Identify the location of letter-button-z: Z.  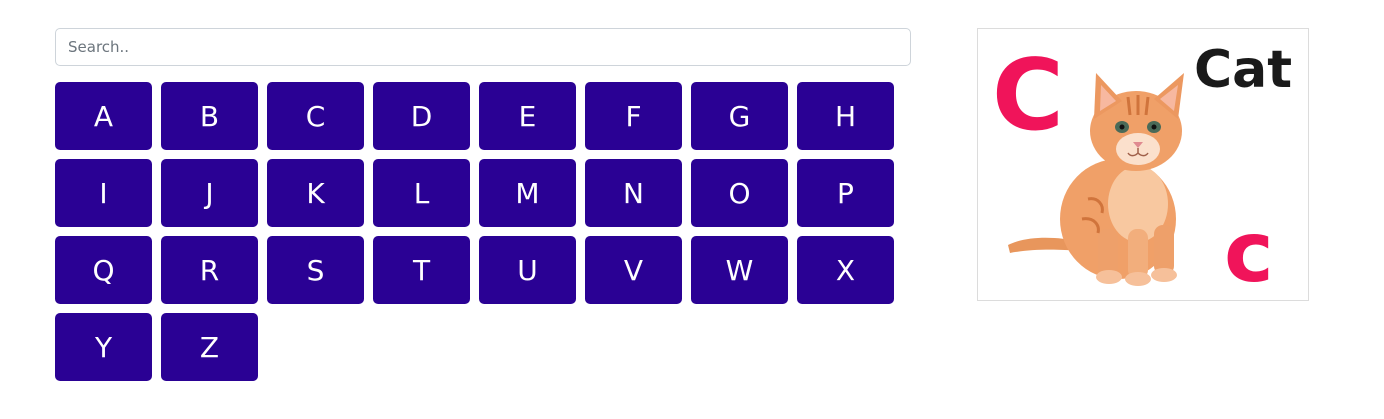
(209, 347).